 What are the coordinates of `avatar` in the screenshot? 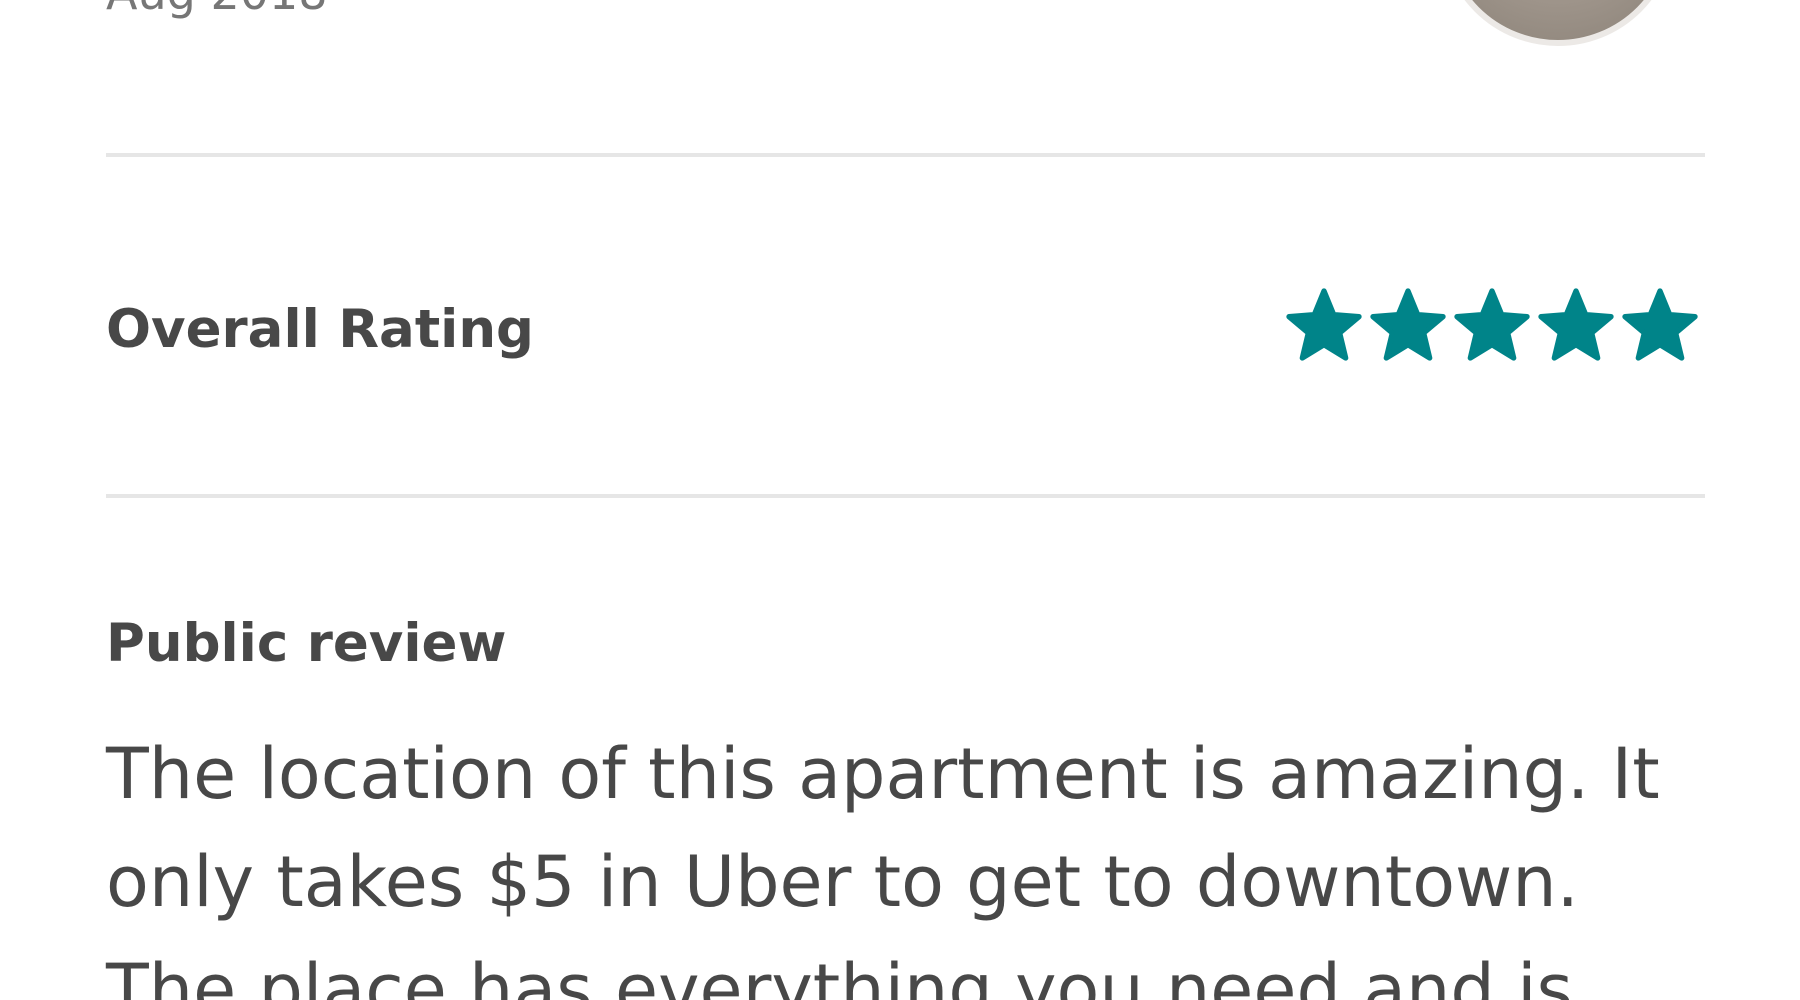 It's located at (1558, 23).